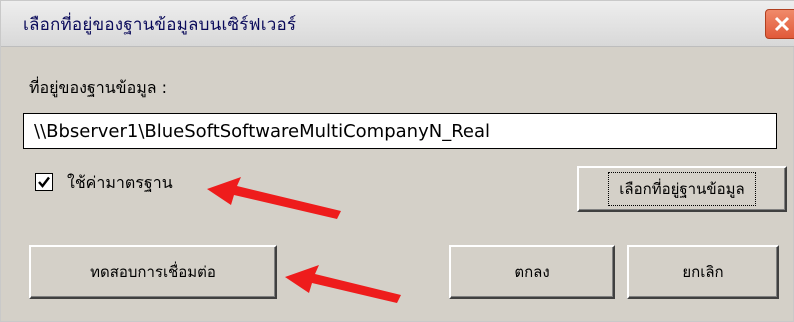 This screenshot has height=322, width=794. I want to click on close-button, so click(779, 24).